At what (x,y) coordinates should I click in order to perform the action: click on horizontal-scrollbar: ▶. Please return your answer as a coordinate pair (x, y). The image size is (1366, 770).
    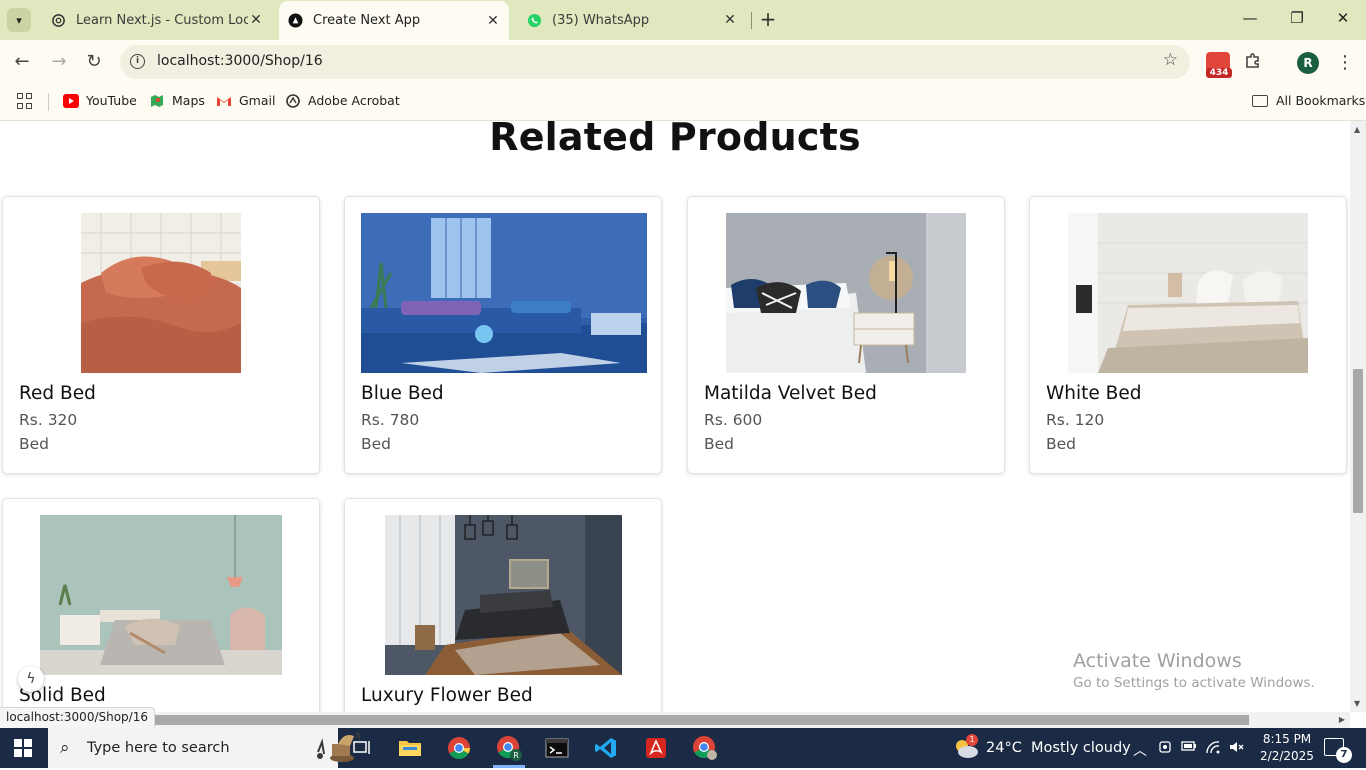
    Looking at the image, I should click on (675, 720).